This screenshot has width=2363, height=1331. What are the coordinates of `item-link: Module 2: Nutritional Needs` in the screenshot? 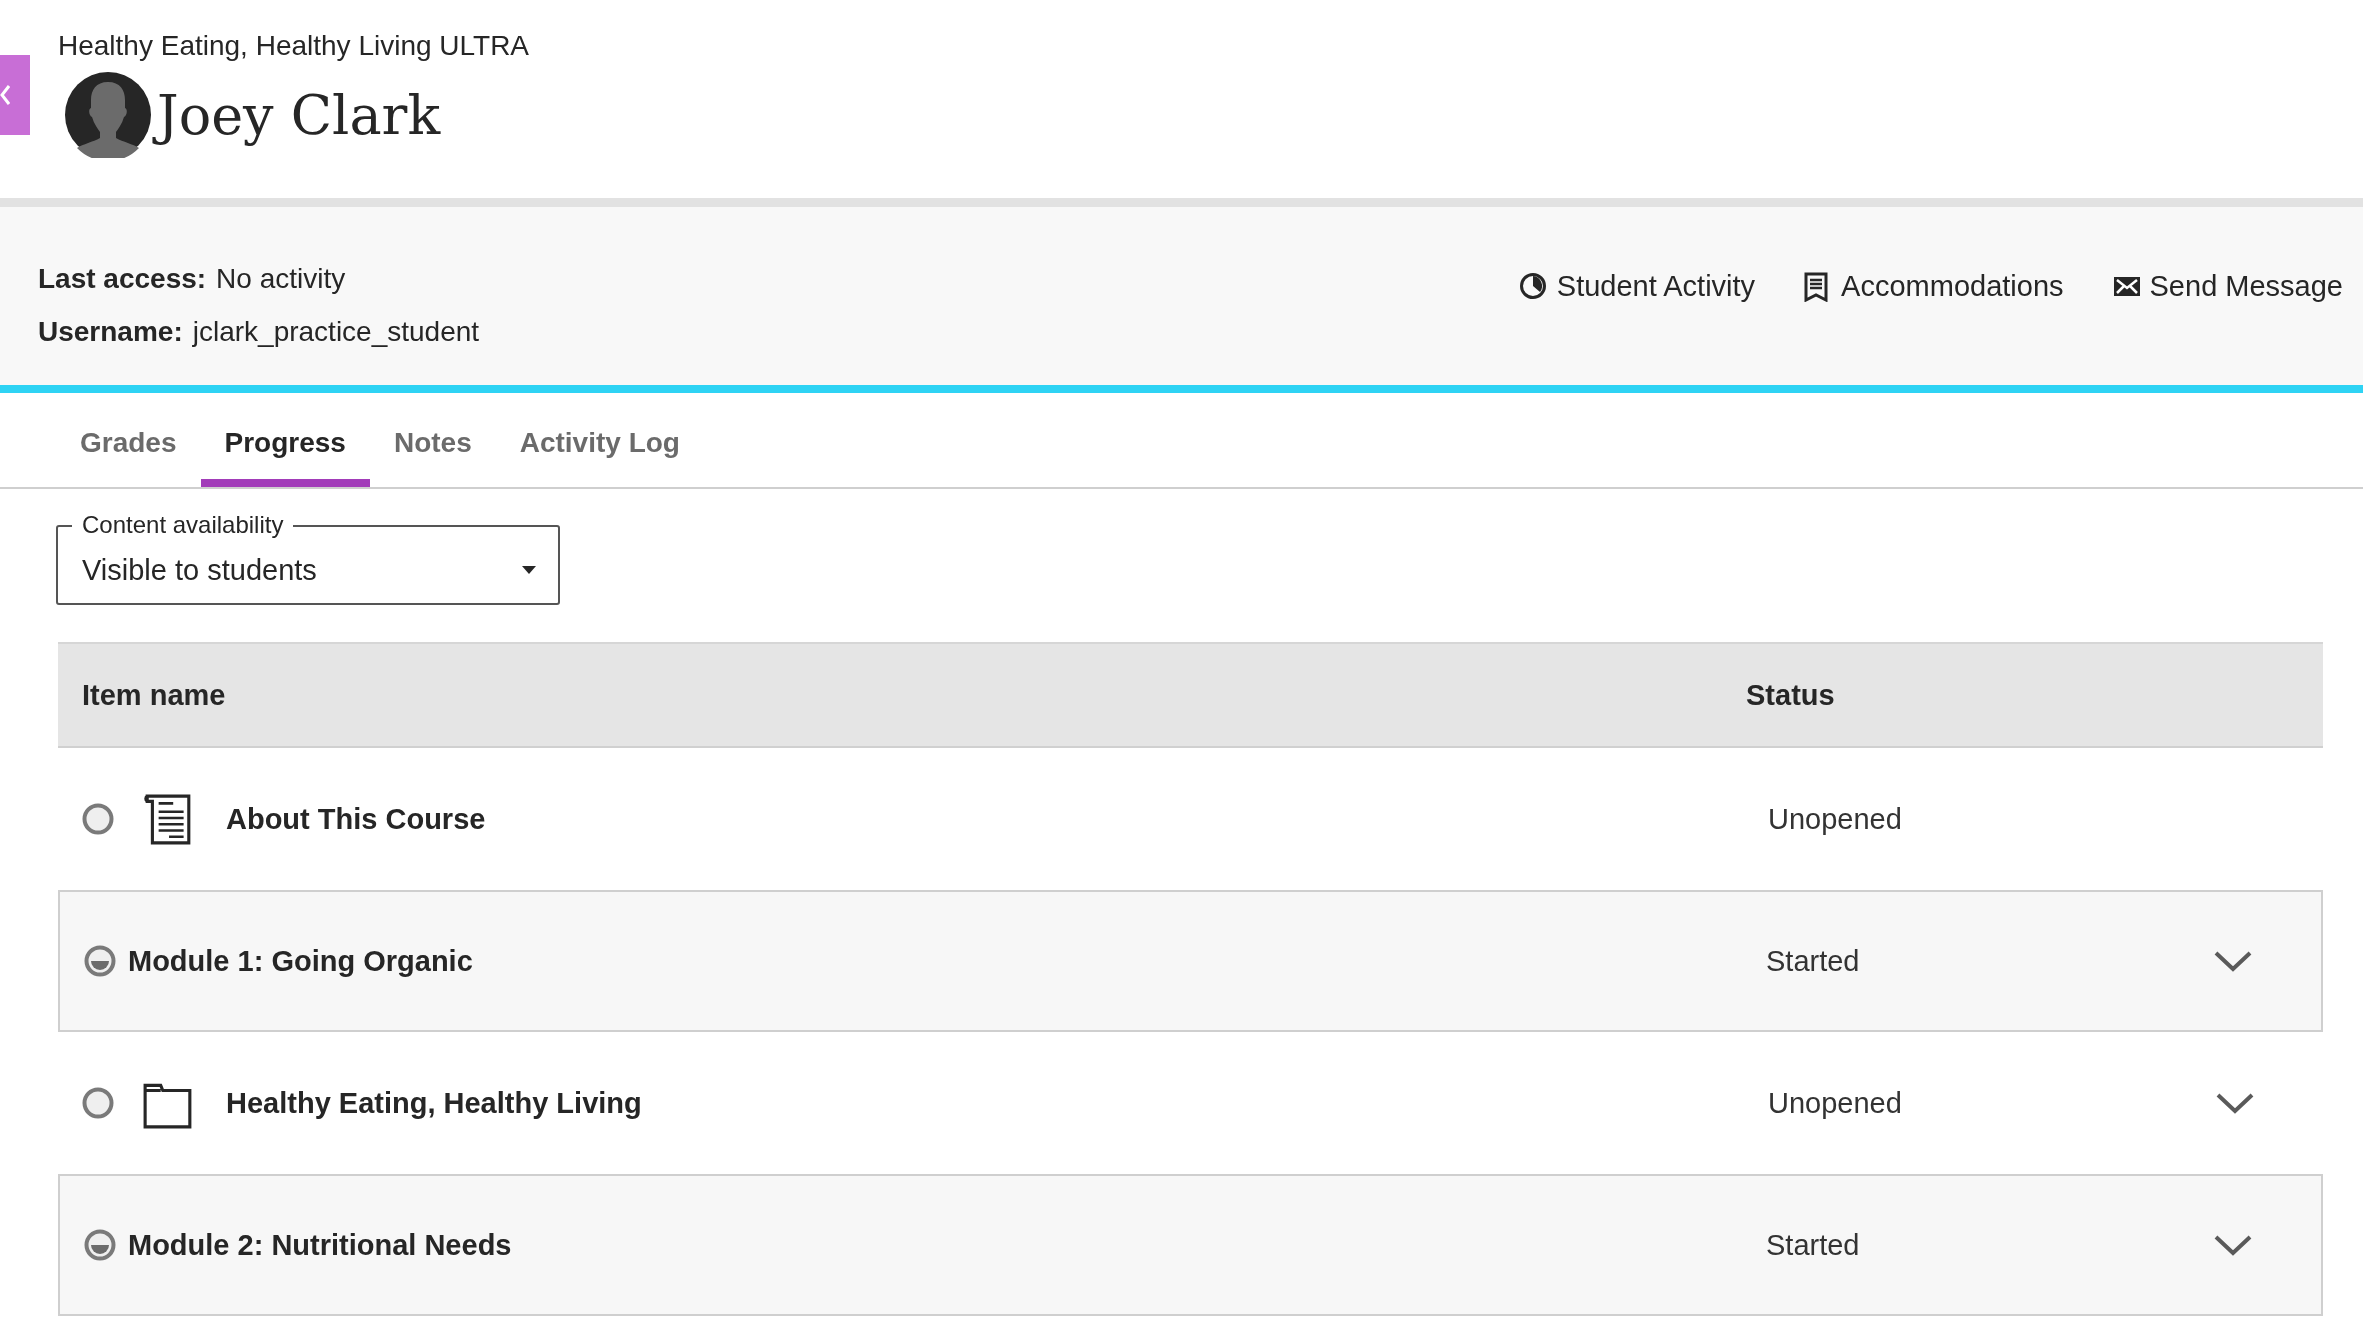 It's located at (320, 1245).